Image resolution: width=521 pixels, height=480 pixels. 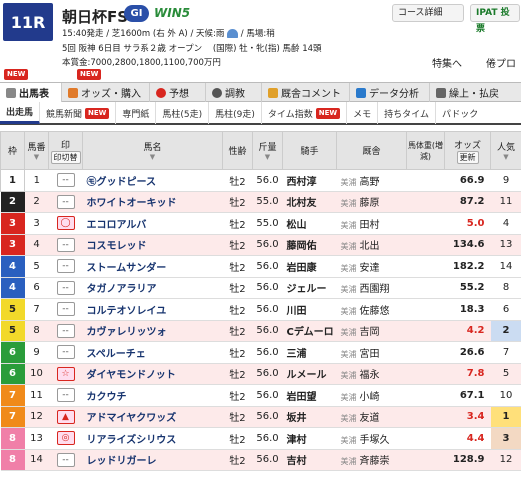 What do you see at coordinates (467, 266) in the screenshot?
I see `odds-value: 182.2` at bounding box center [467, 266].